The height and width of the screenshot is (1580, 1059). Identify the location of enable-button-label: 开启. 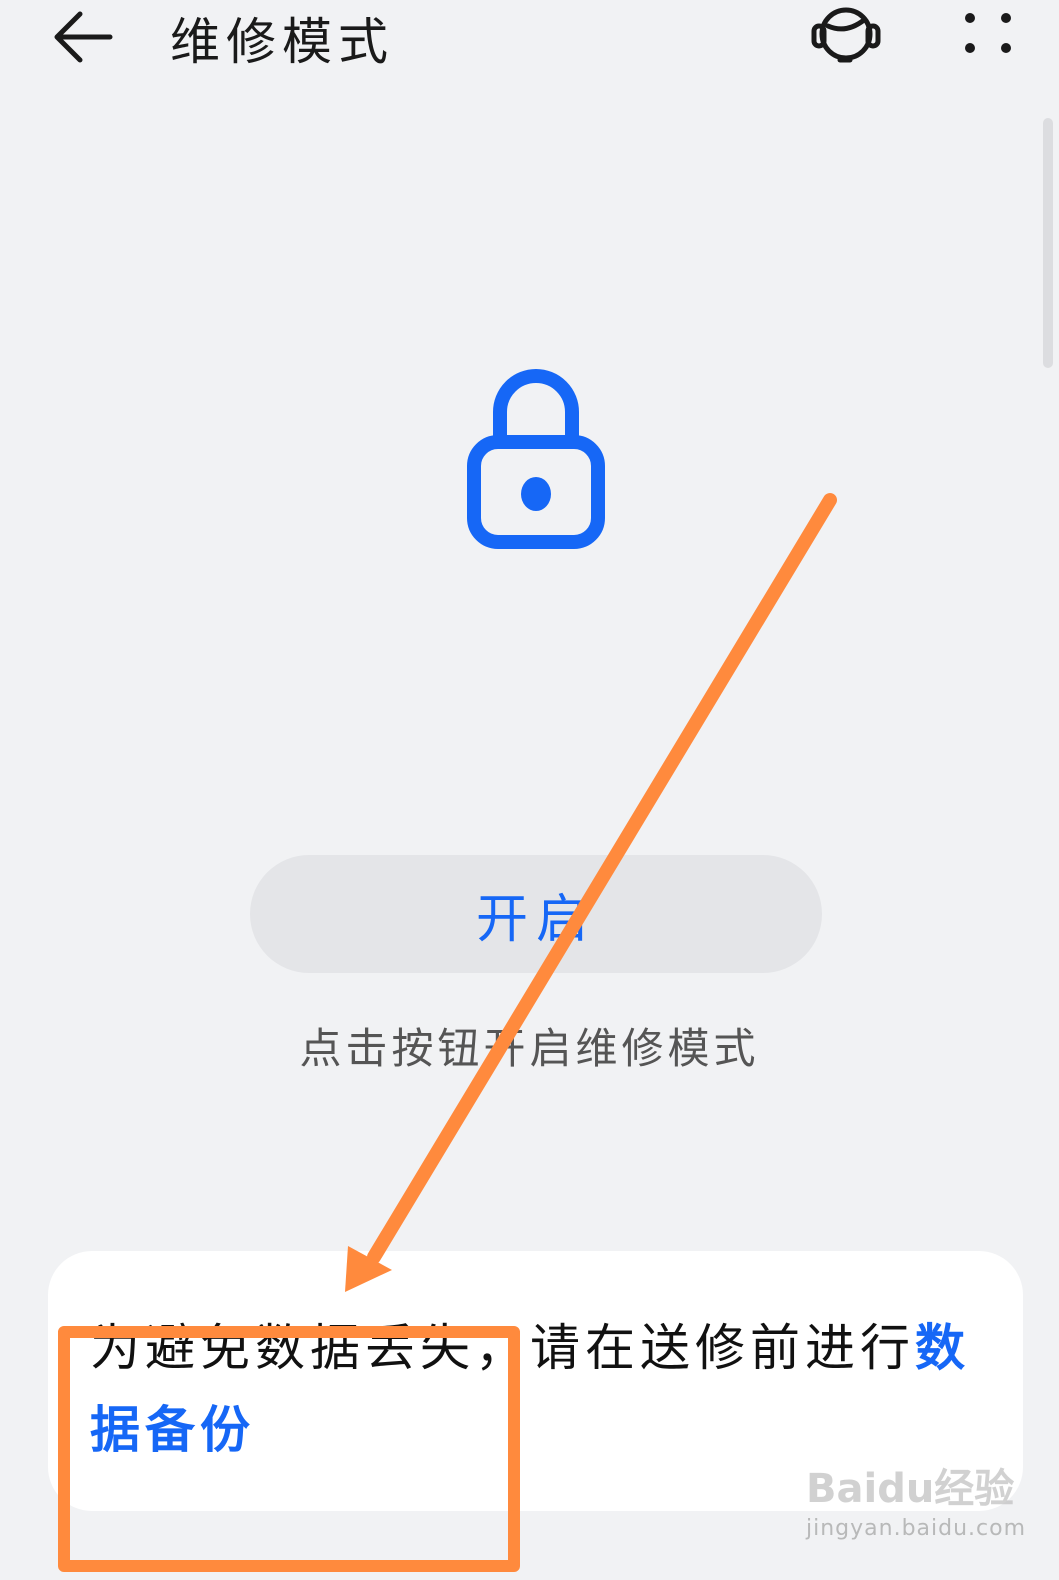
(535, 919).